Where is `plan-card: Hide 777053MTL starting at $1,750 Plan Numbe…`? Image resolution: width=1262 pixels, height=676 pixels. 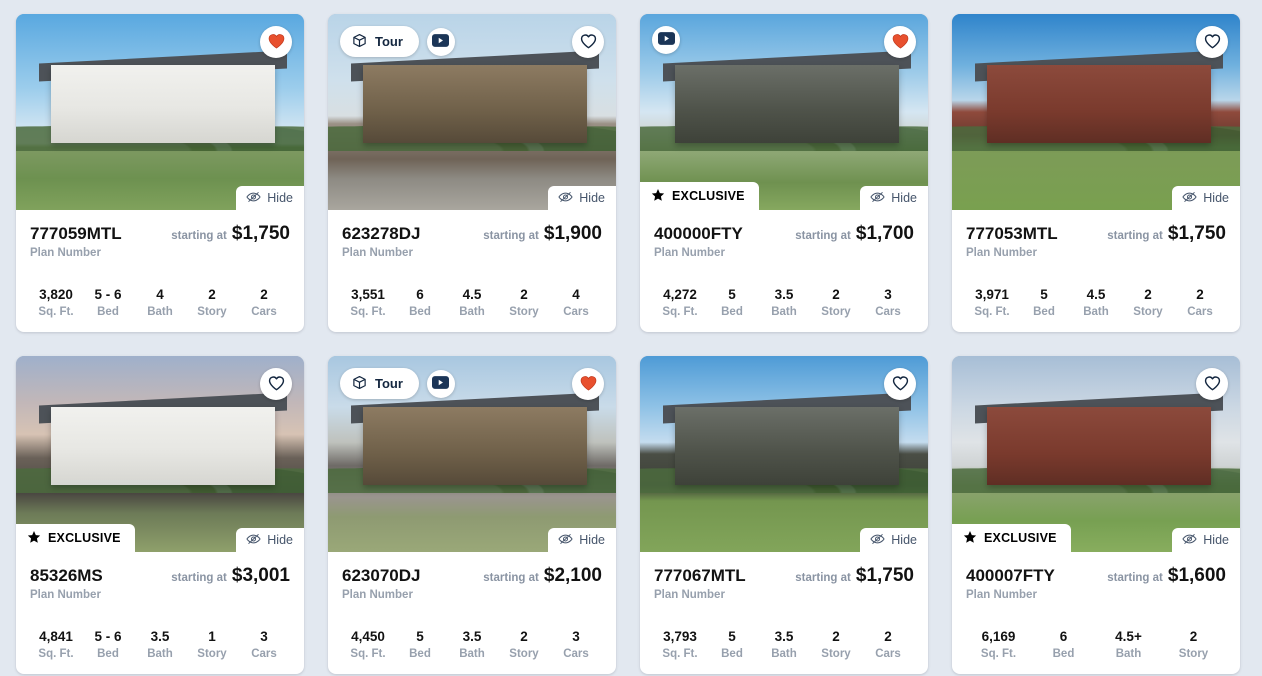
plan-card: Hide 777053MTL starting at $1,750 Plan Numbe… is located at coordinates (1096, 173).